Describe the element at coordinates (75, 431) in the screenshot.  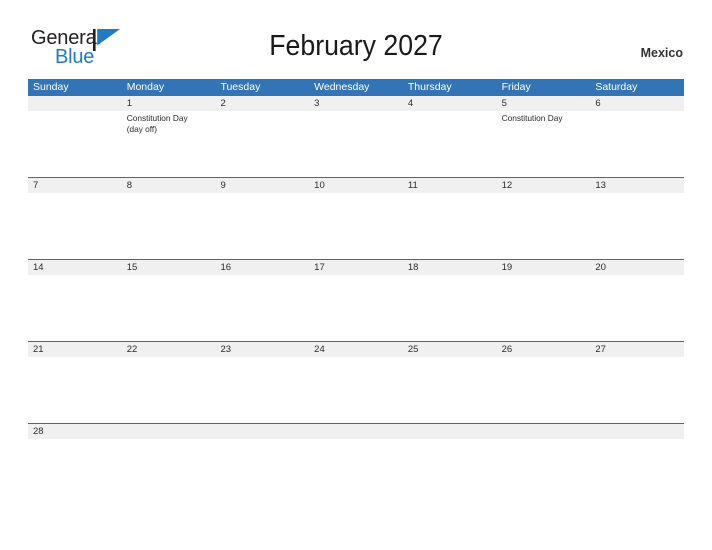
I see `day-number: 28` at that location.